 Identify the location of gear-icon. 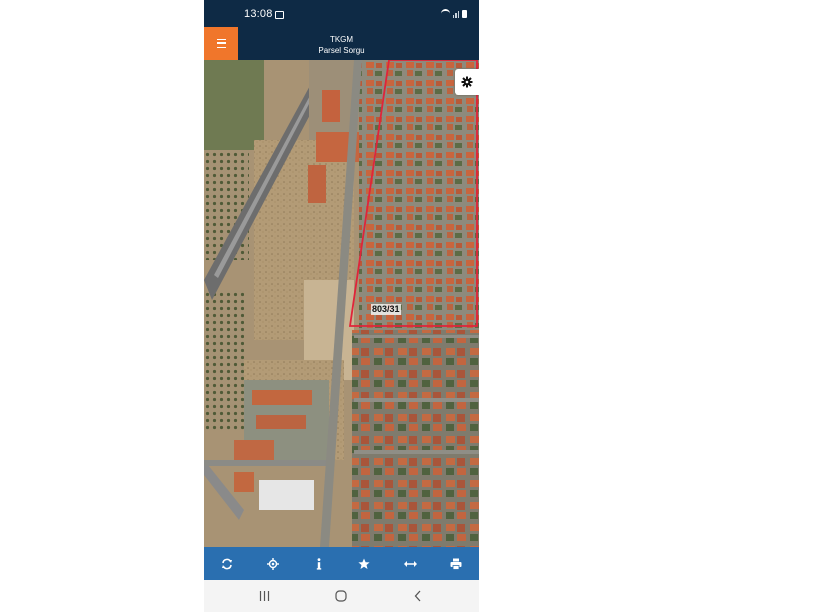
(467, 82).